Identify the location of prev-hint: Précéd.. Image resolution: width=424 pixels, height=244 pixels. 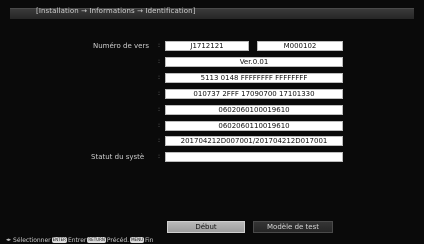
(118, 240).